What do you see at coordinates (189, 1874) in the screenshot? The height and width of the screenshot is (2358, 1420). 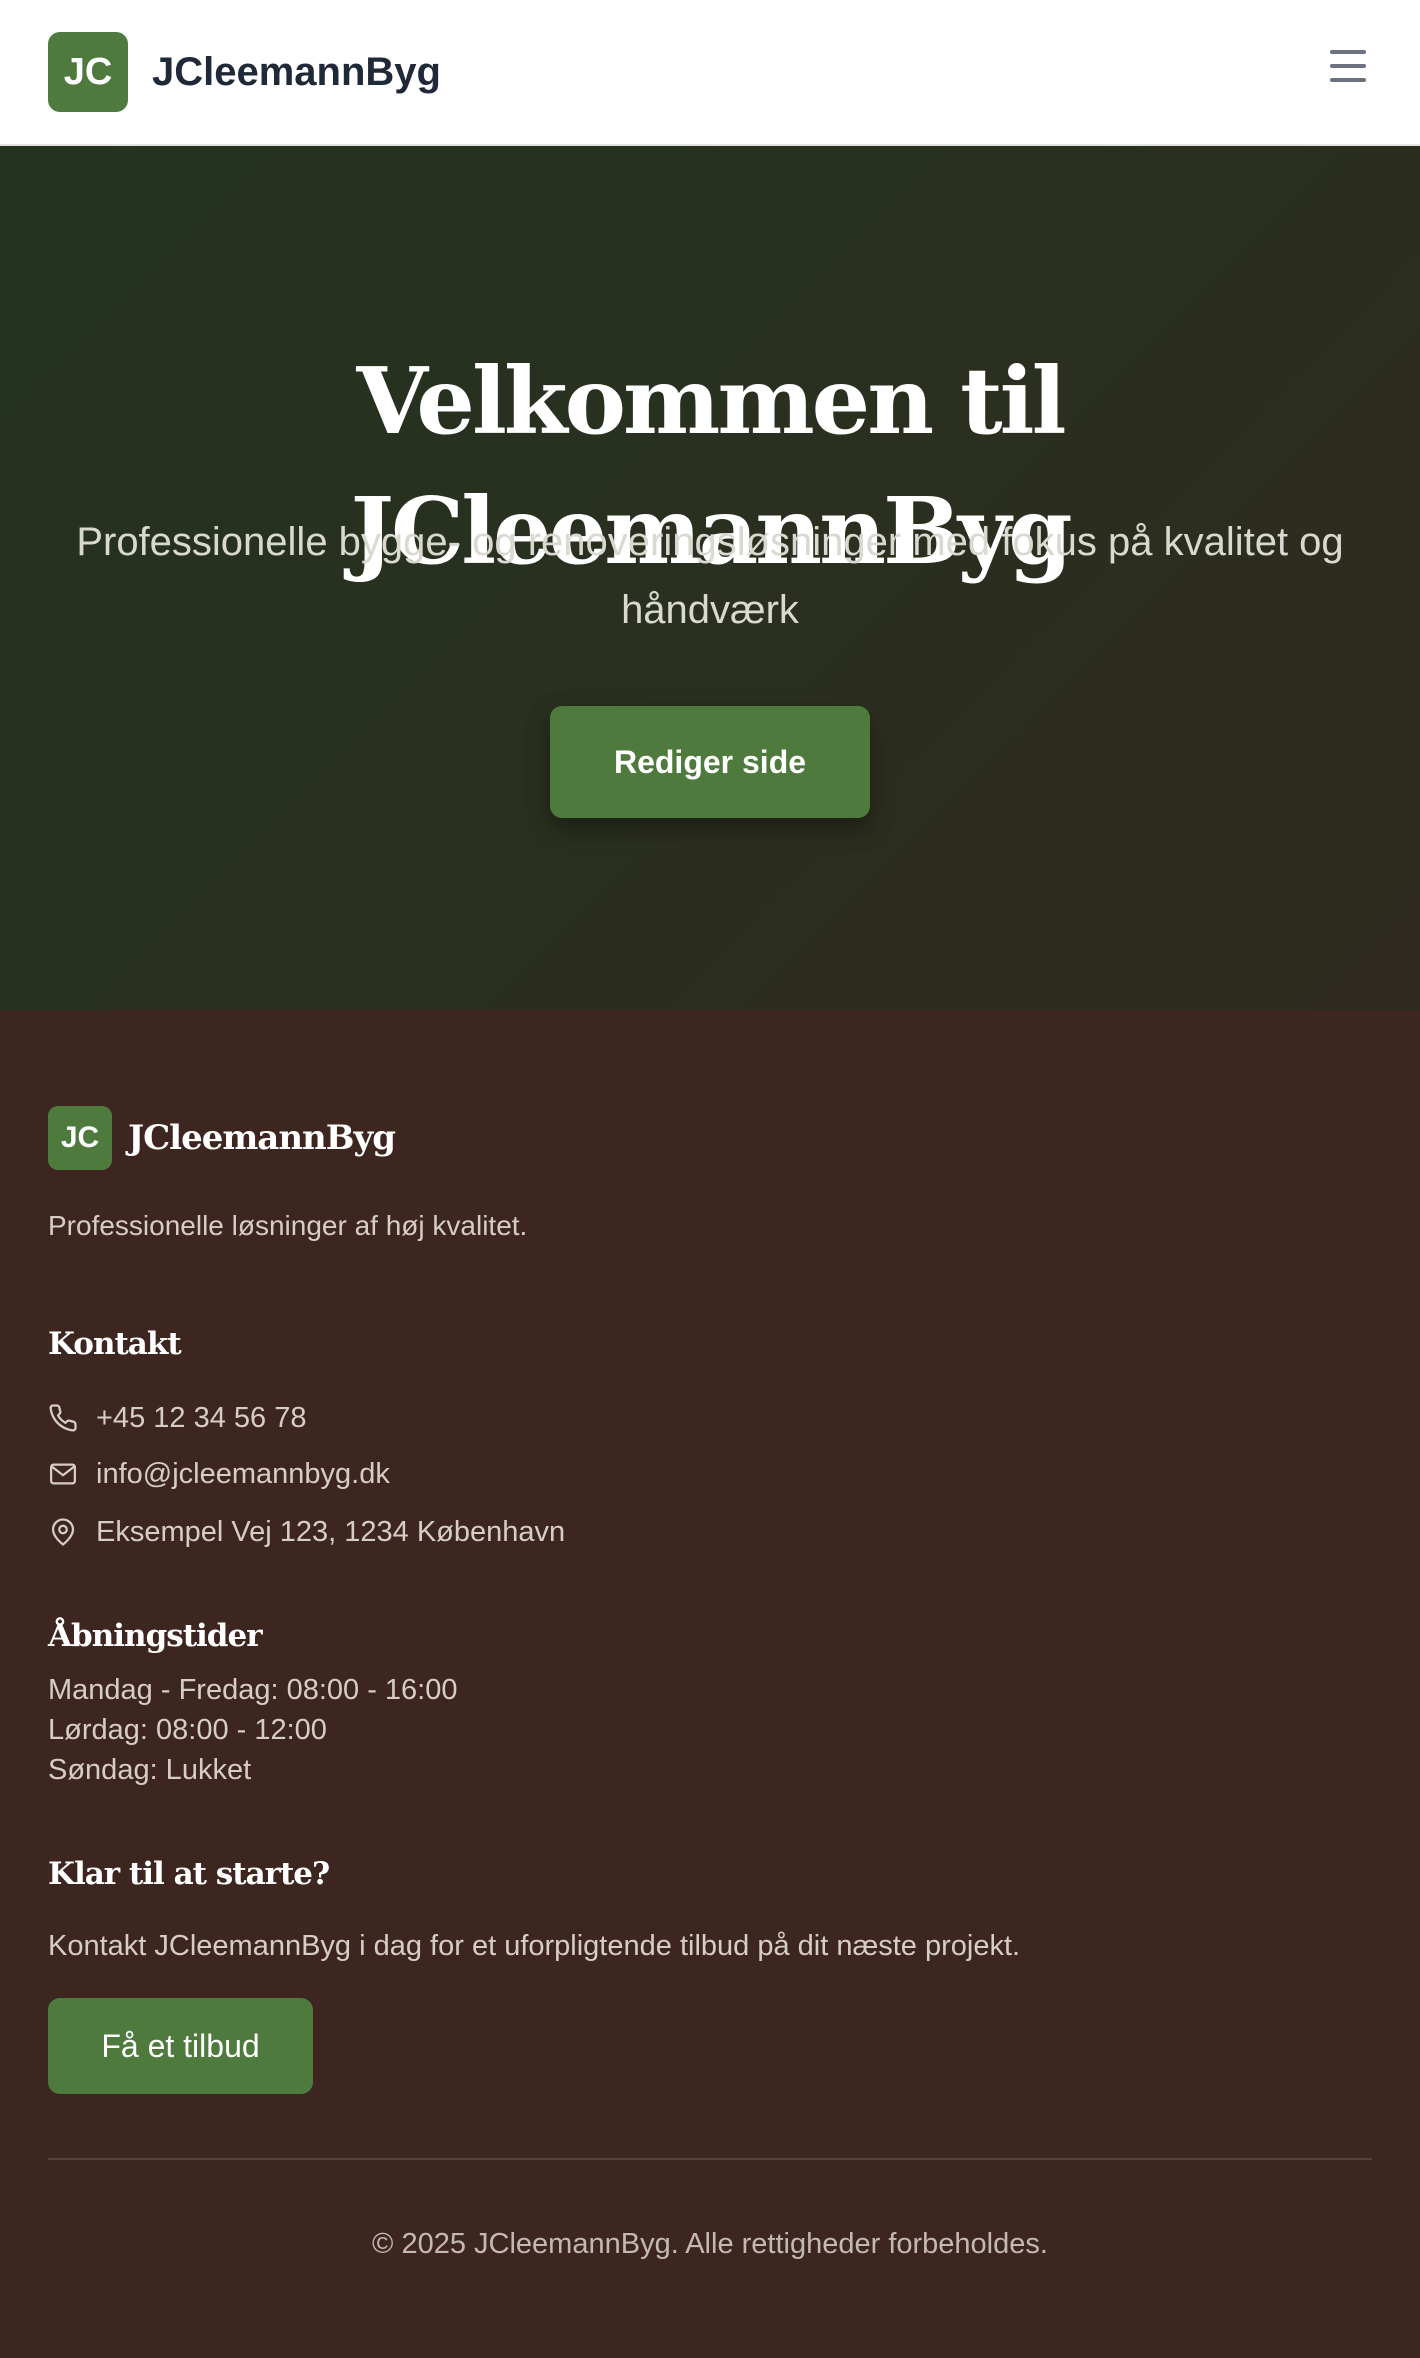 I see `cta-heading: Klar til at starte?` at bounding box center [189, 1874].